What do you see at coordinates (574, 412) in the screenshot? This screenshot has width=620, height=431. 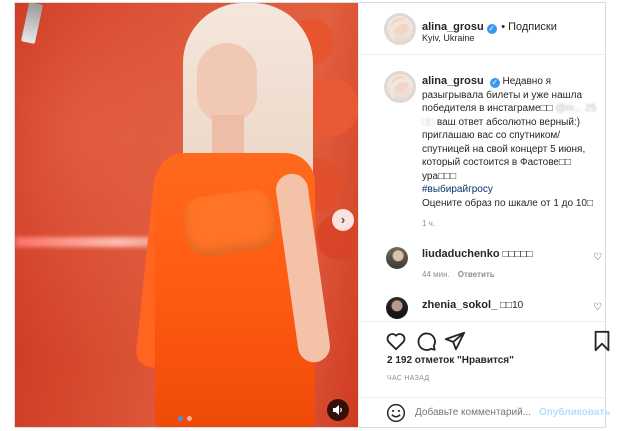 I see `post-comment-button: Опубликовать` at bounding box center [574, 412].